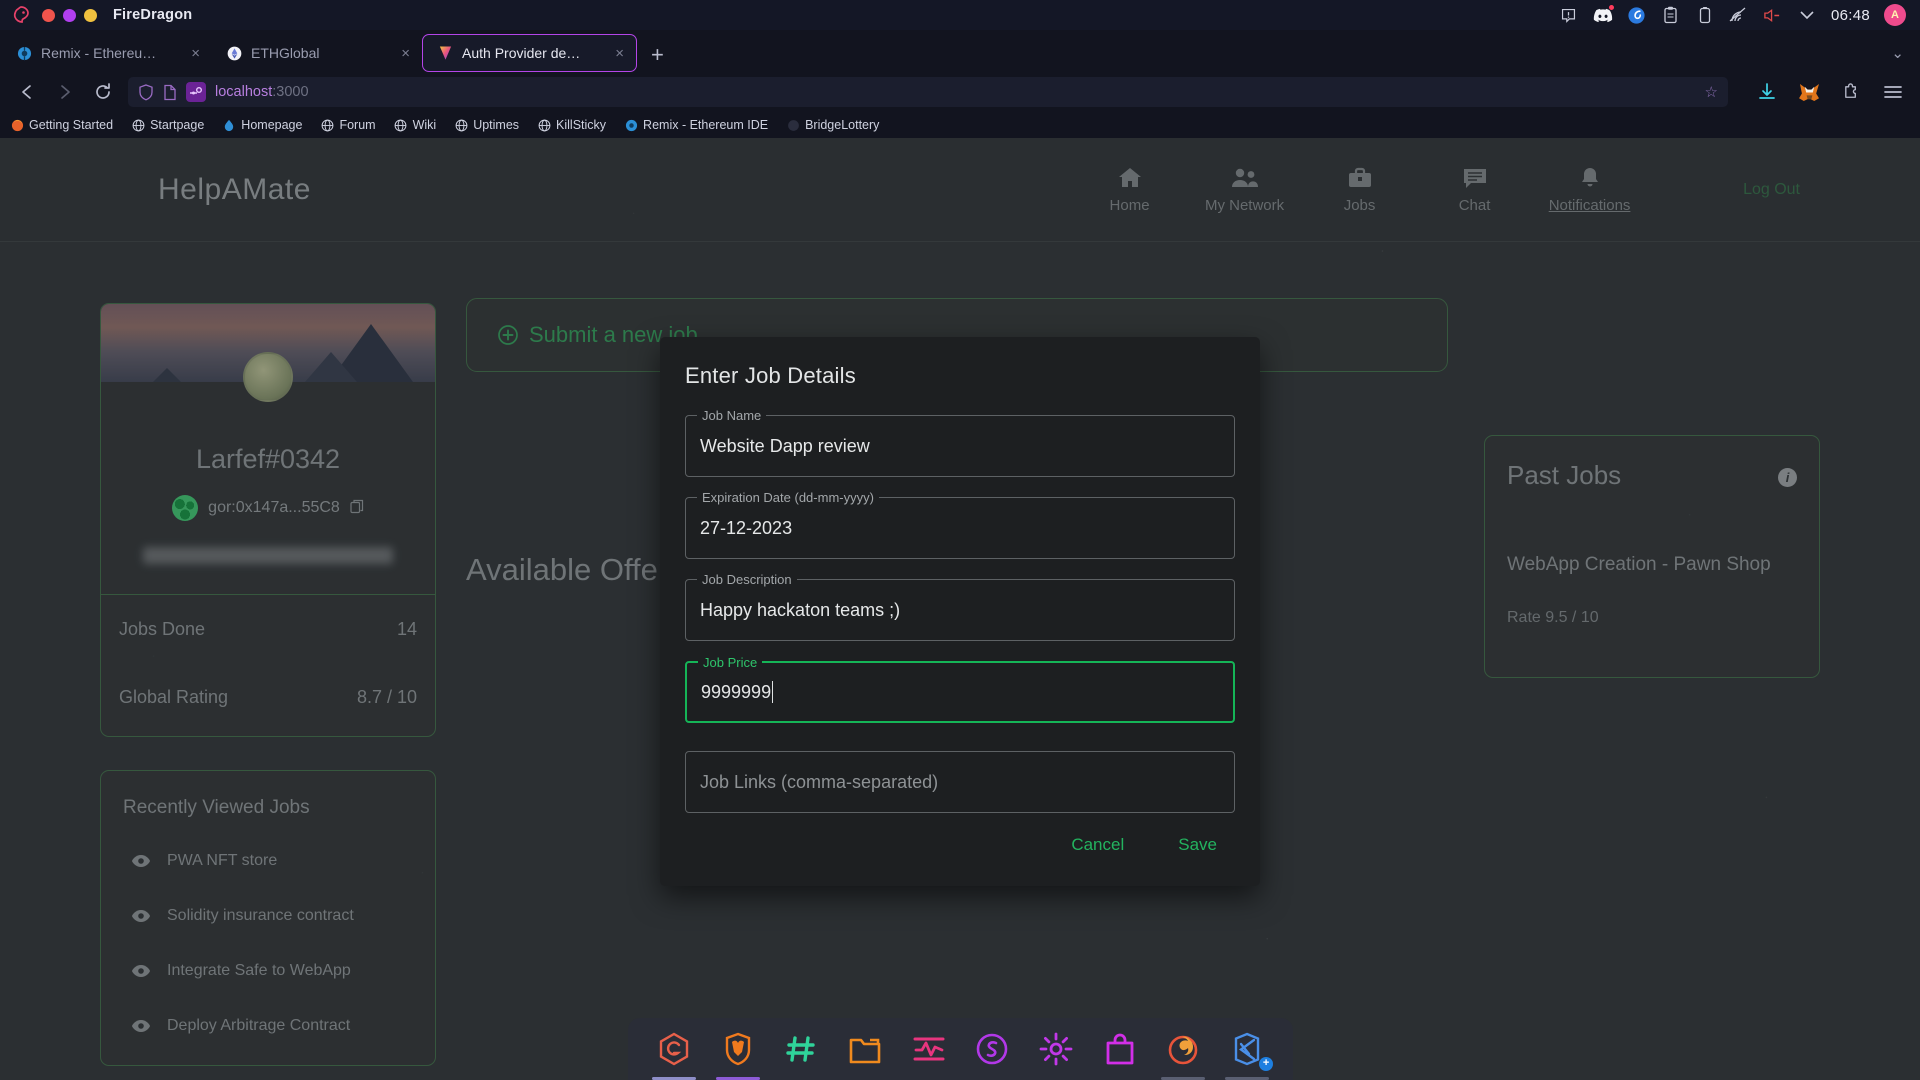 This screenshot has width=1920, height=1080. I want to click on permissions-icon, so click(196, 92).